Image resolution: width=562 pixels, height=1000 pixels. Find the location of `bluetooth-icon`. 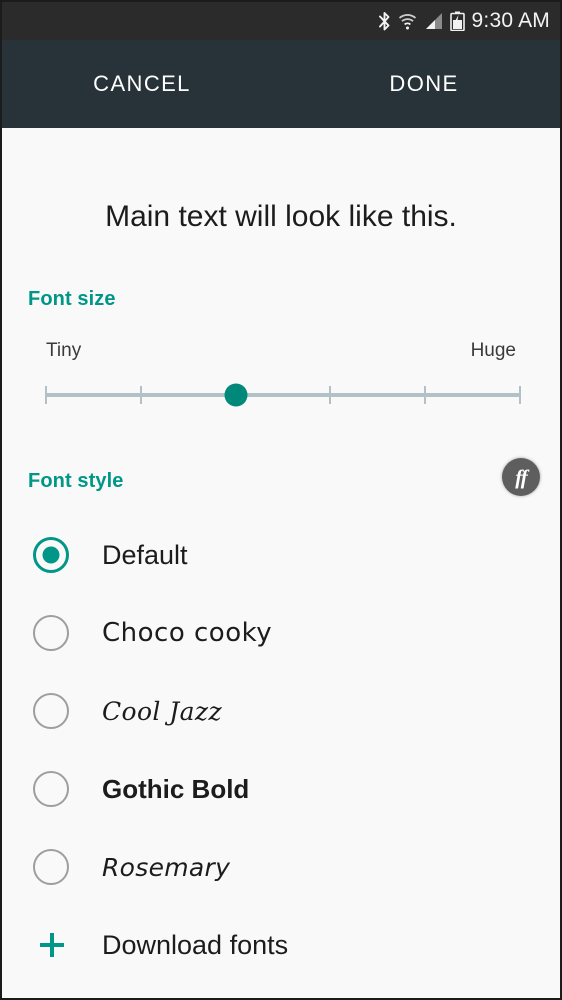

bluetooth-icon is located at coordinates (383, 20).